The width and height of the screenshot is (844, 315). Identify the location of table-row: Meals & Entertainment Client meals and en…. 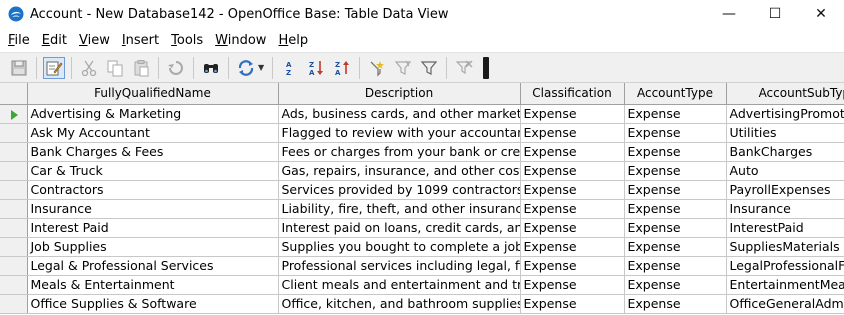
(422, 285).